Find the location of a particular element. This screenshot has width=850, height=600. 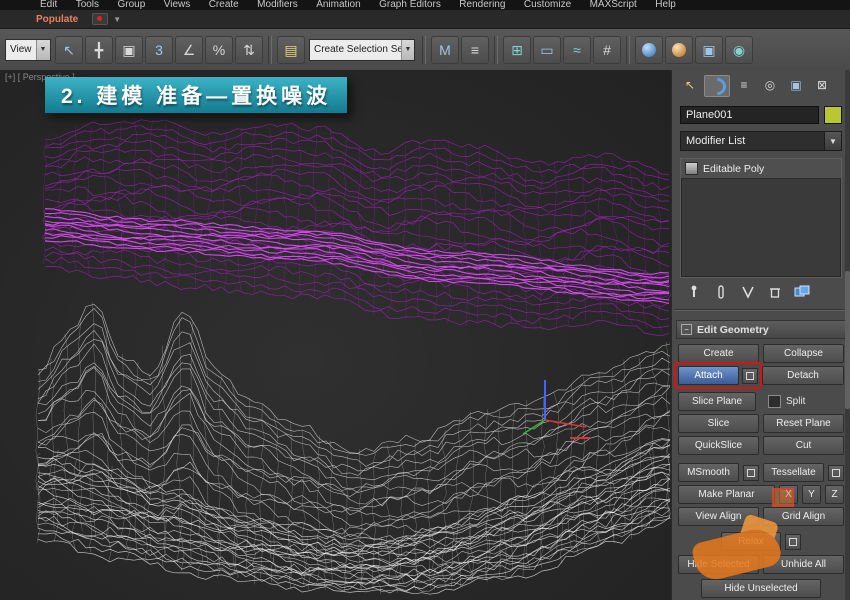

spinner-snap-icon: ⇅ is located at coordinates (249, 49).